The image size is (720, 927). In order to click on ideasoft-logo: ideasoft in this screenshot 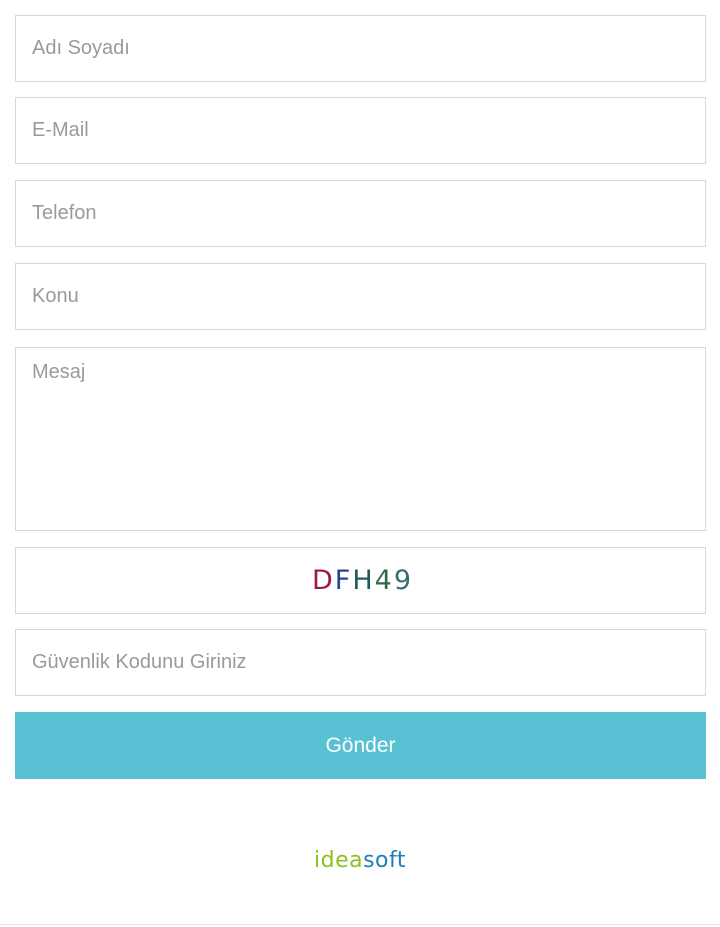, I will do `click(360, 860)`.